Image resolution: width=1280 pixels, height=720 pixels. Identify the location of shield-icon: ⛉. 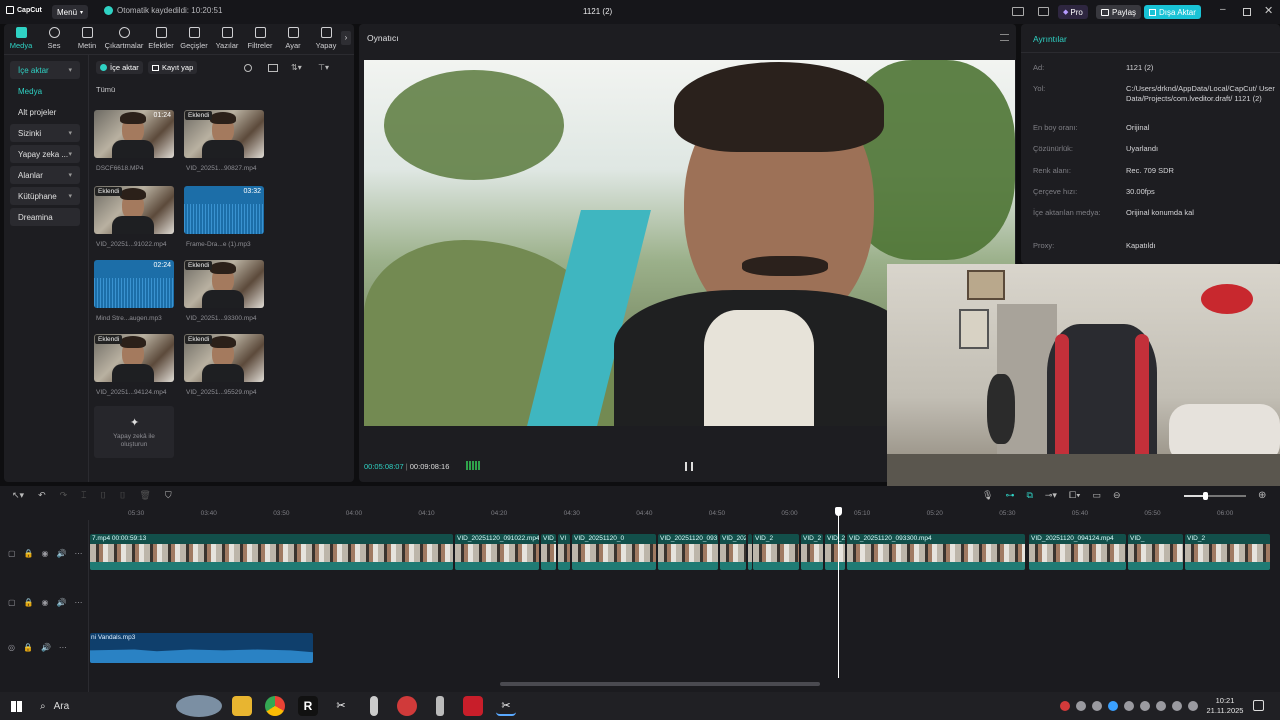
(168, 495).